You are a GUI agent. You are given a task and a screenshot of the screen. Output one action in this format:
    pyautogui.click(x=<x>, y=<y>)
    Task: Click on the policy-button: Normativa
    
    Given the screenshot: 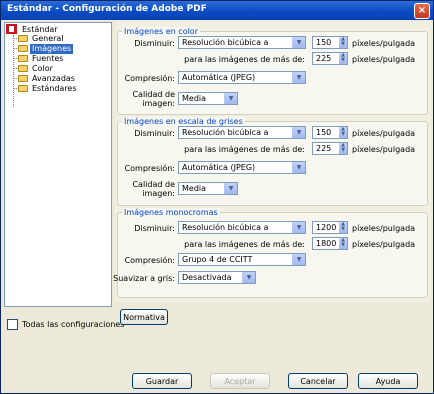 What is the action you would take?
    pyautogui.click(x=144, y=317)
    